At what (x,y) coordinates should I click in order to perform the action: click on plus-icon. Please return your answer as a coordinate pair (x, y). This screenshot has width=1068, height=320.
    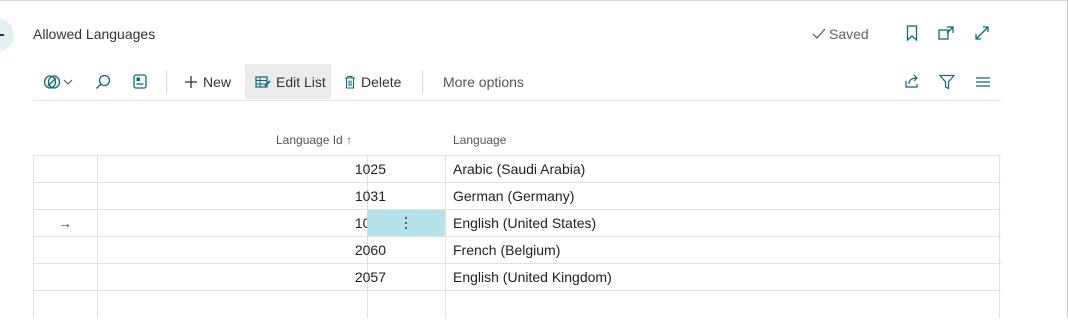
    Looking at the image, I should click on (191, 81).